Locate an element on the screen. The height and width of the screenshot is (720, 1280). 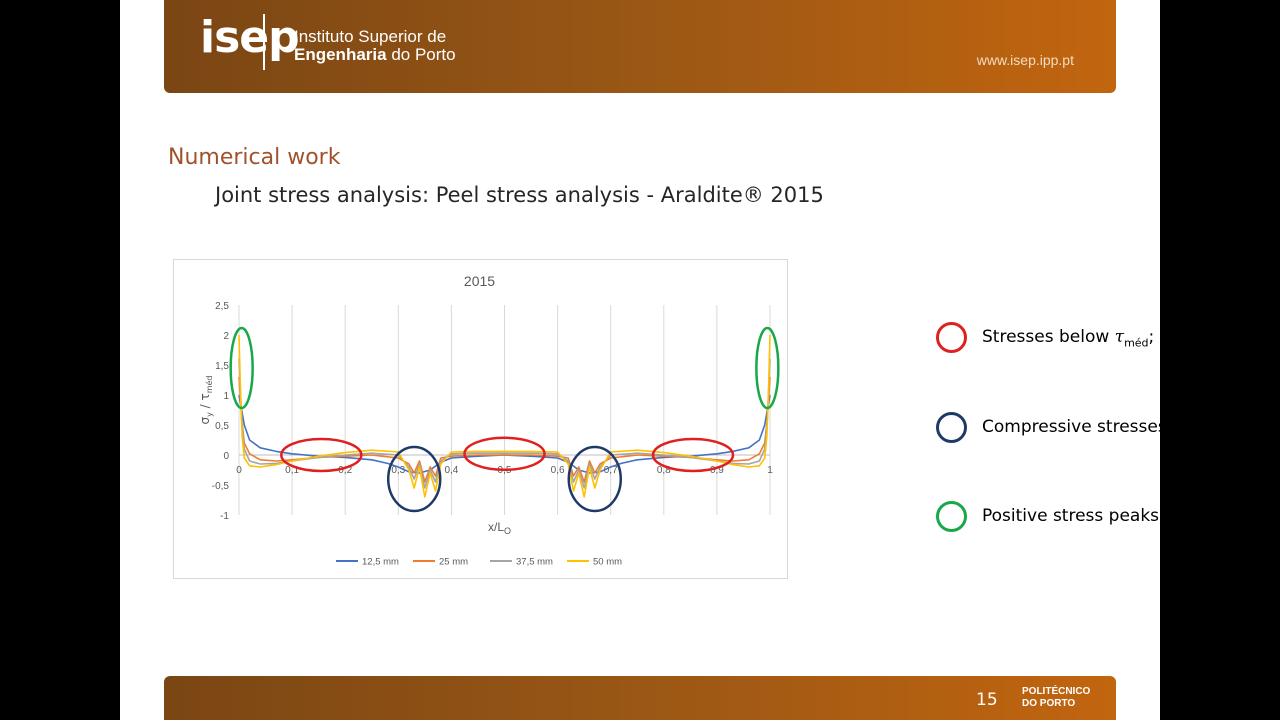
y-tick-label: 1,5 is located at coordinates (222, 366).